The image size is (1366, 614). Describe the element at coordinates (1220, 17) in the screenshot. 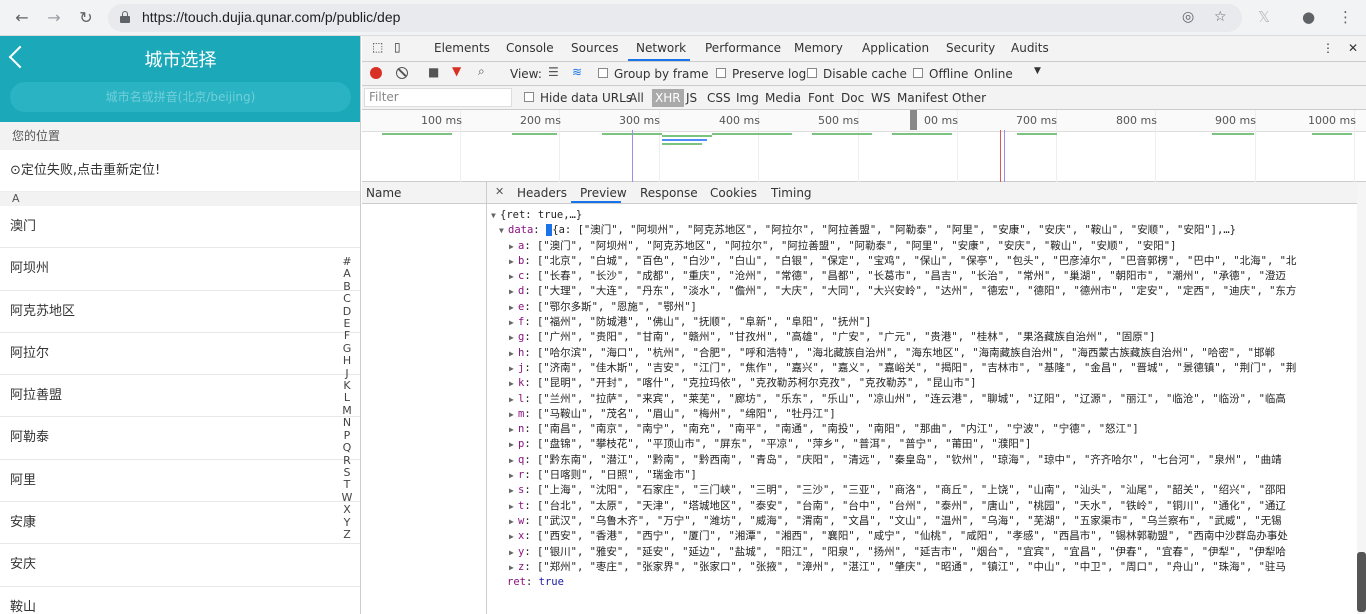

I see `bookmark-star-icon: ☆` at that location.